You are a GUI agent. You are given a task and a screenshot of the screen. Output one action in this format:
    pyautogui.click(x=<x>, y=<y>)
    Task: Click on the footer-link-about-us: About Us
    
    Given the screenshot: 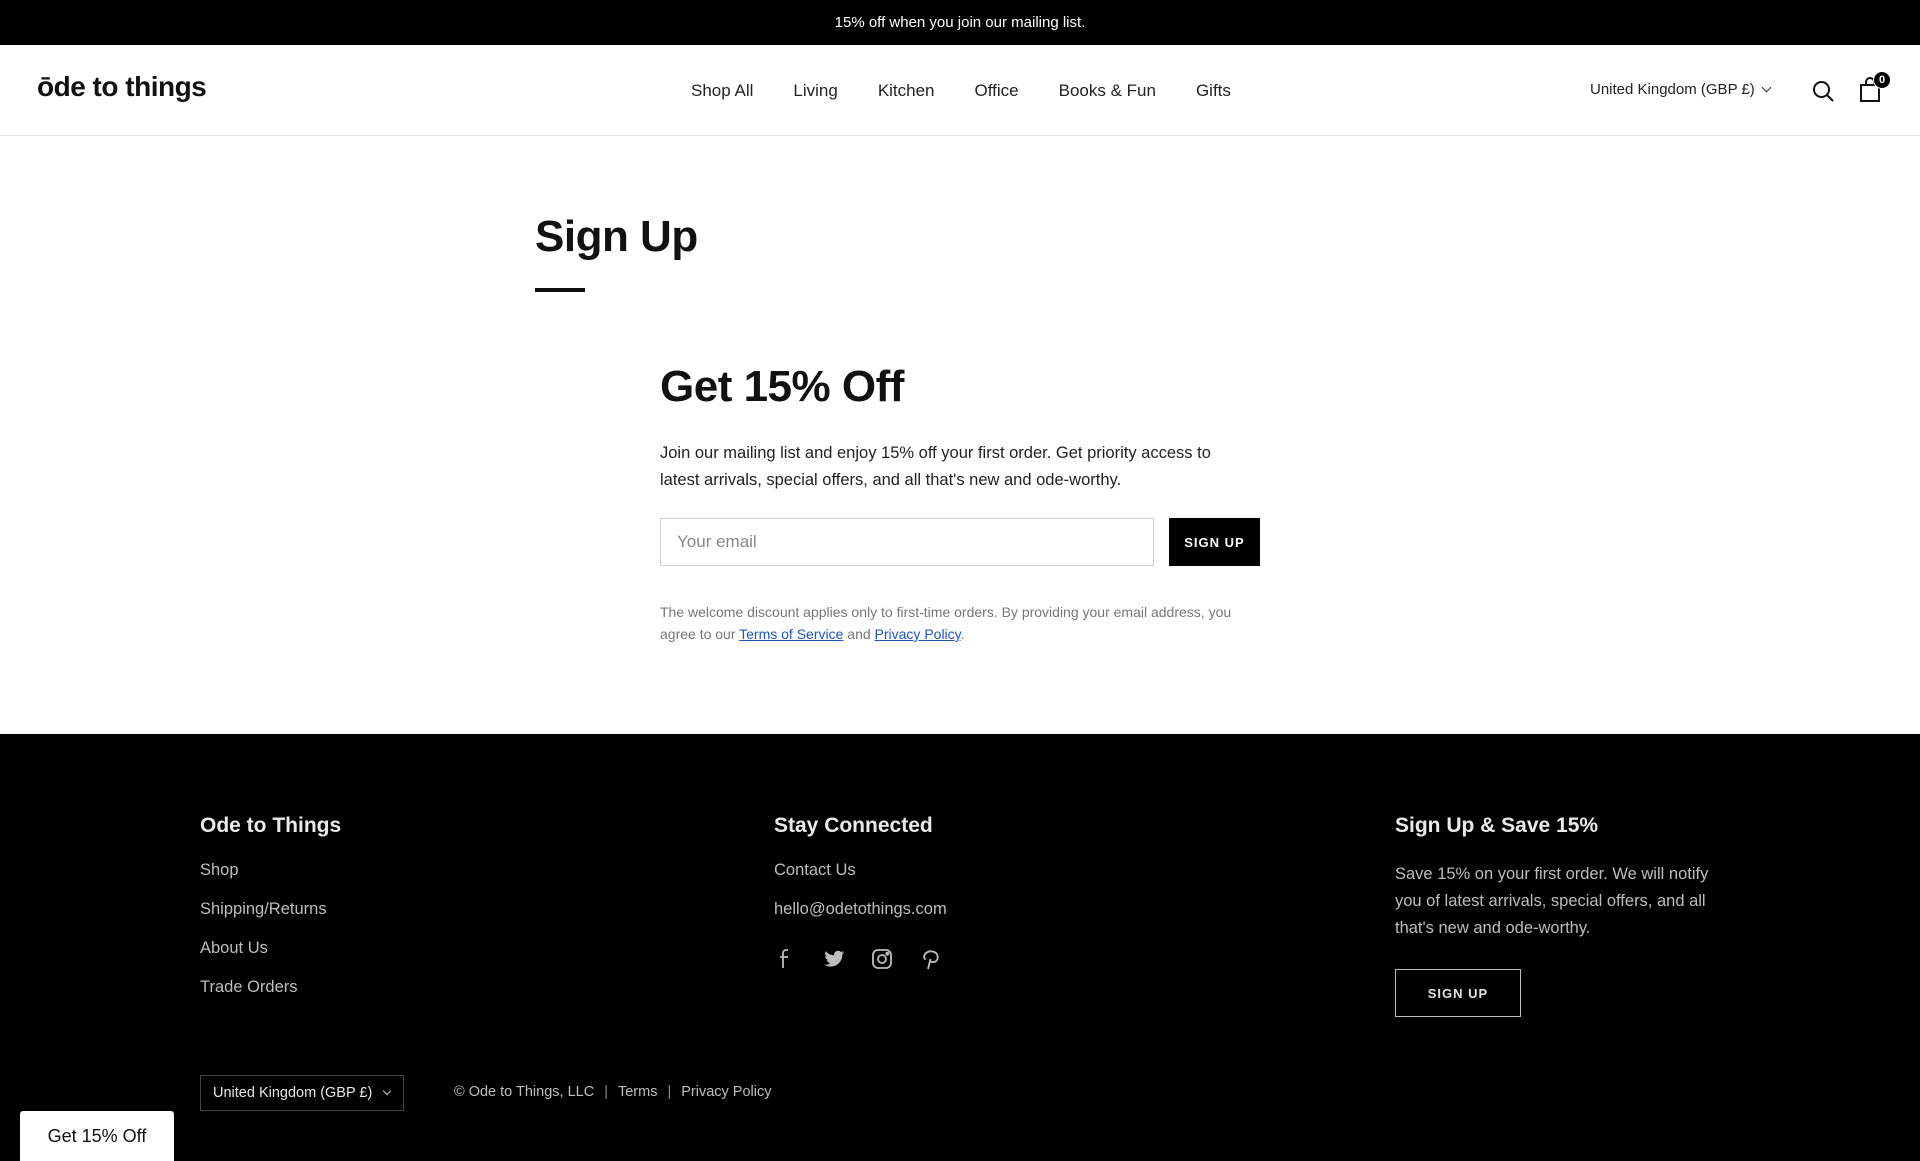 What is the action you would take?
    pyautogui.click(x=270, y=948)
    